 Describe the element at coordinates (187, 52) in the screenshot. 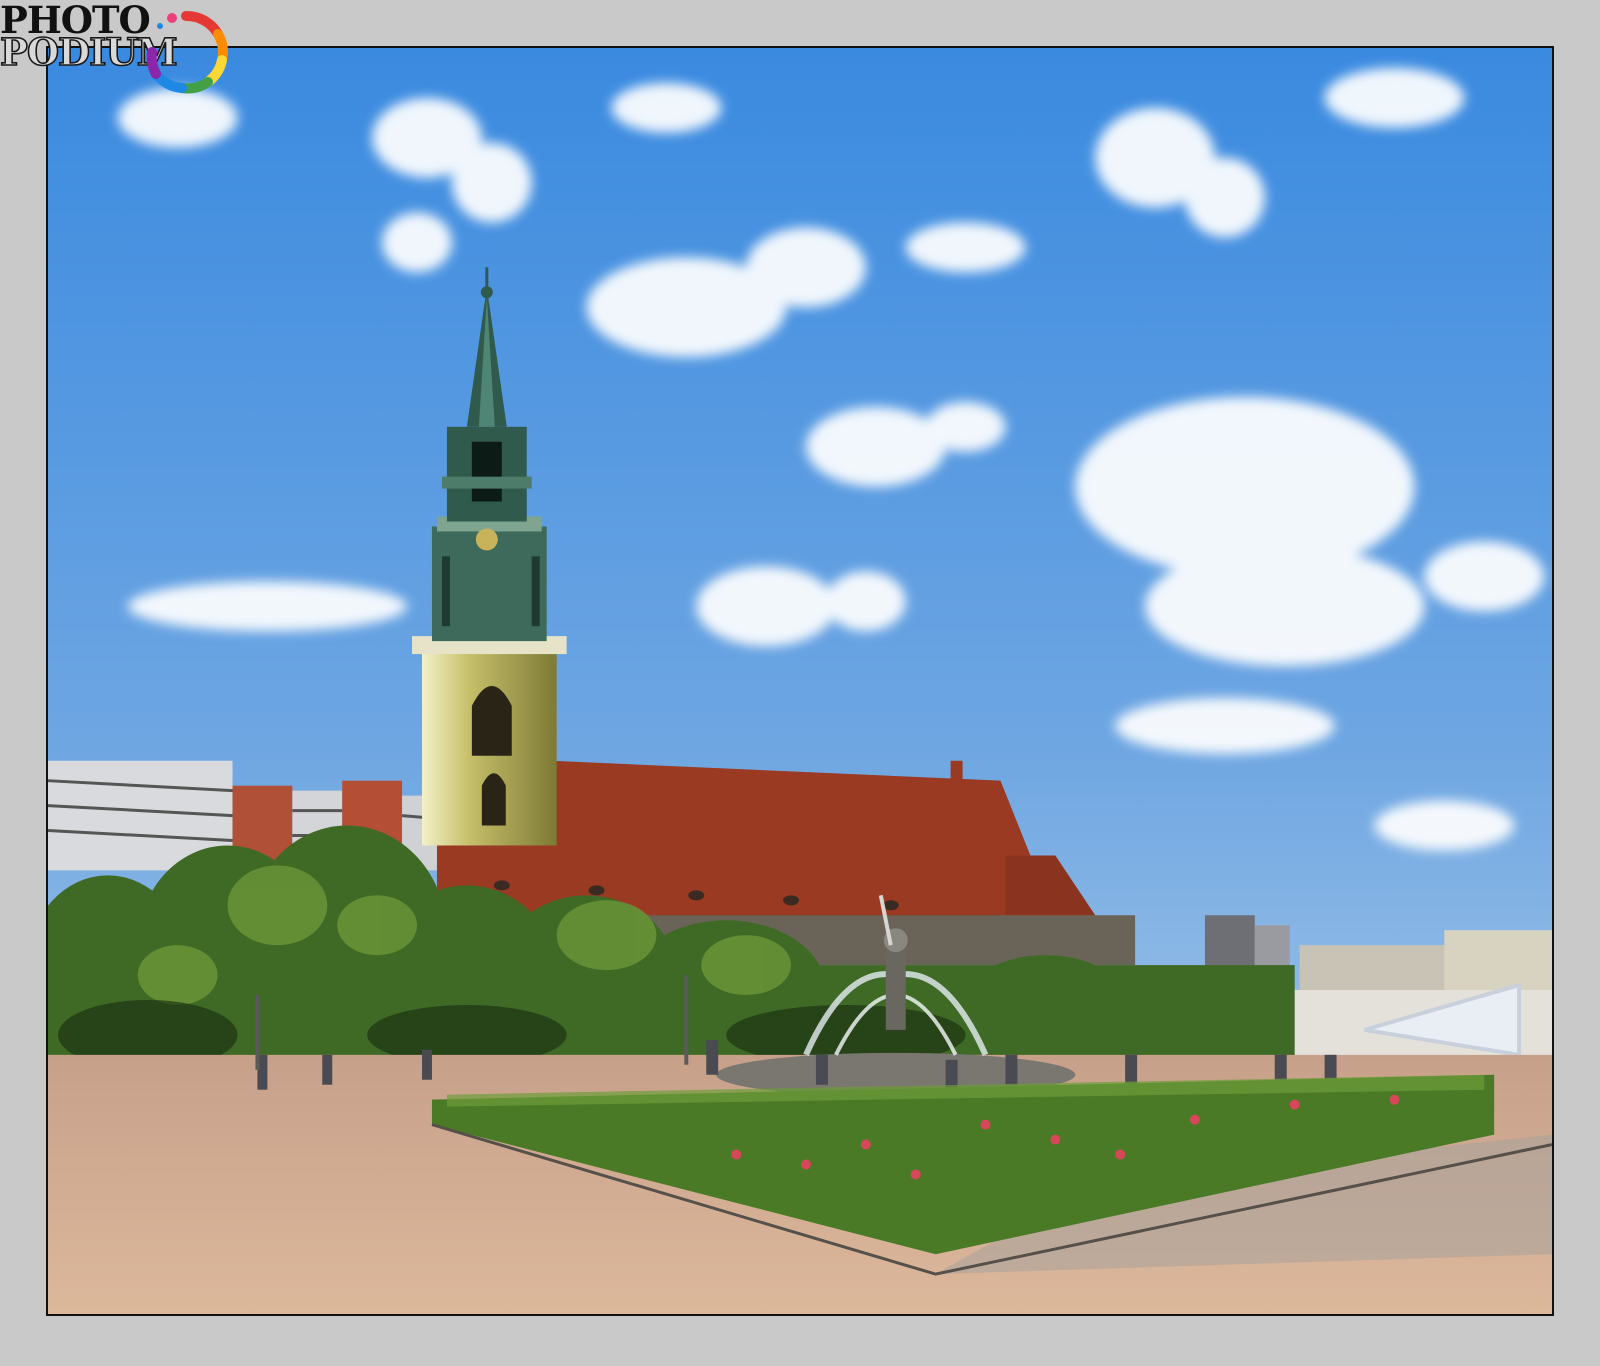

I see `rainbow-ring-icon` at that location.